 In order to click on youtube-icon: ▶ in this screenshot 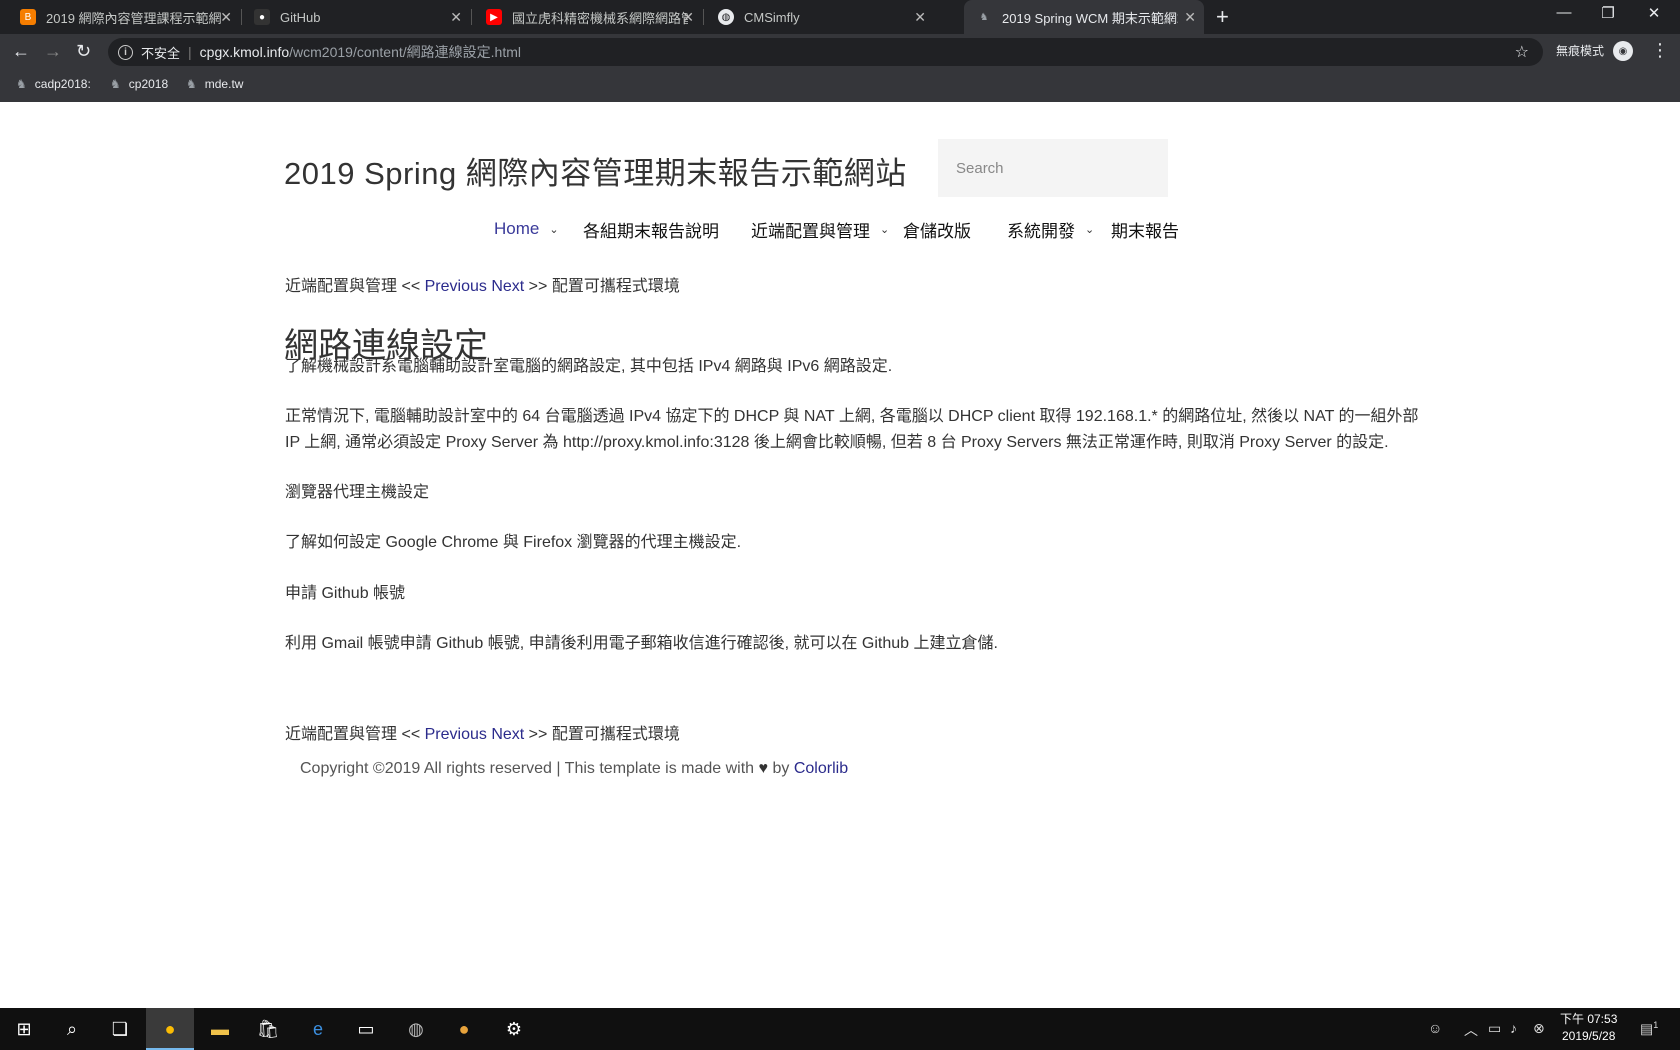, I will do `click(494, 17)`.